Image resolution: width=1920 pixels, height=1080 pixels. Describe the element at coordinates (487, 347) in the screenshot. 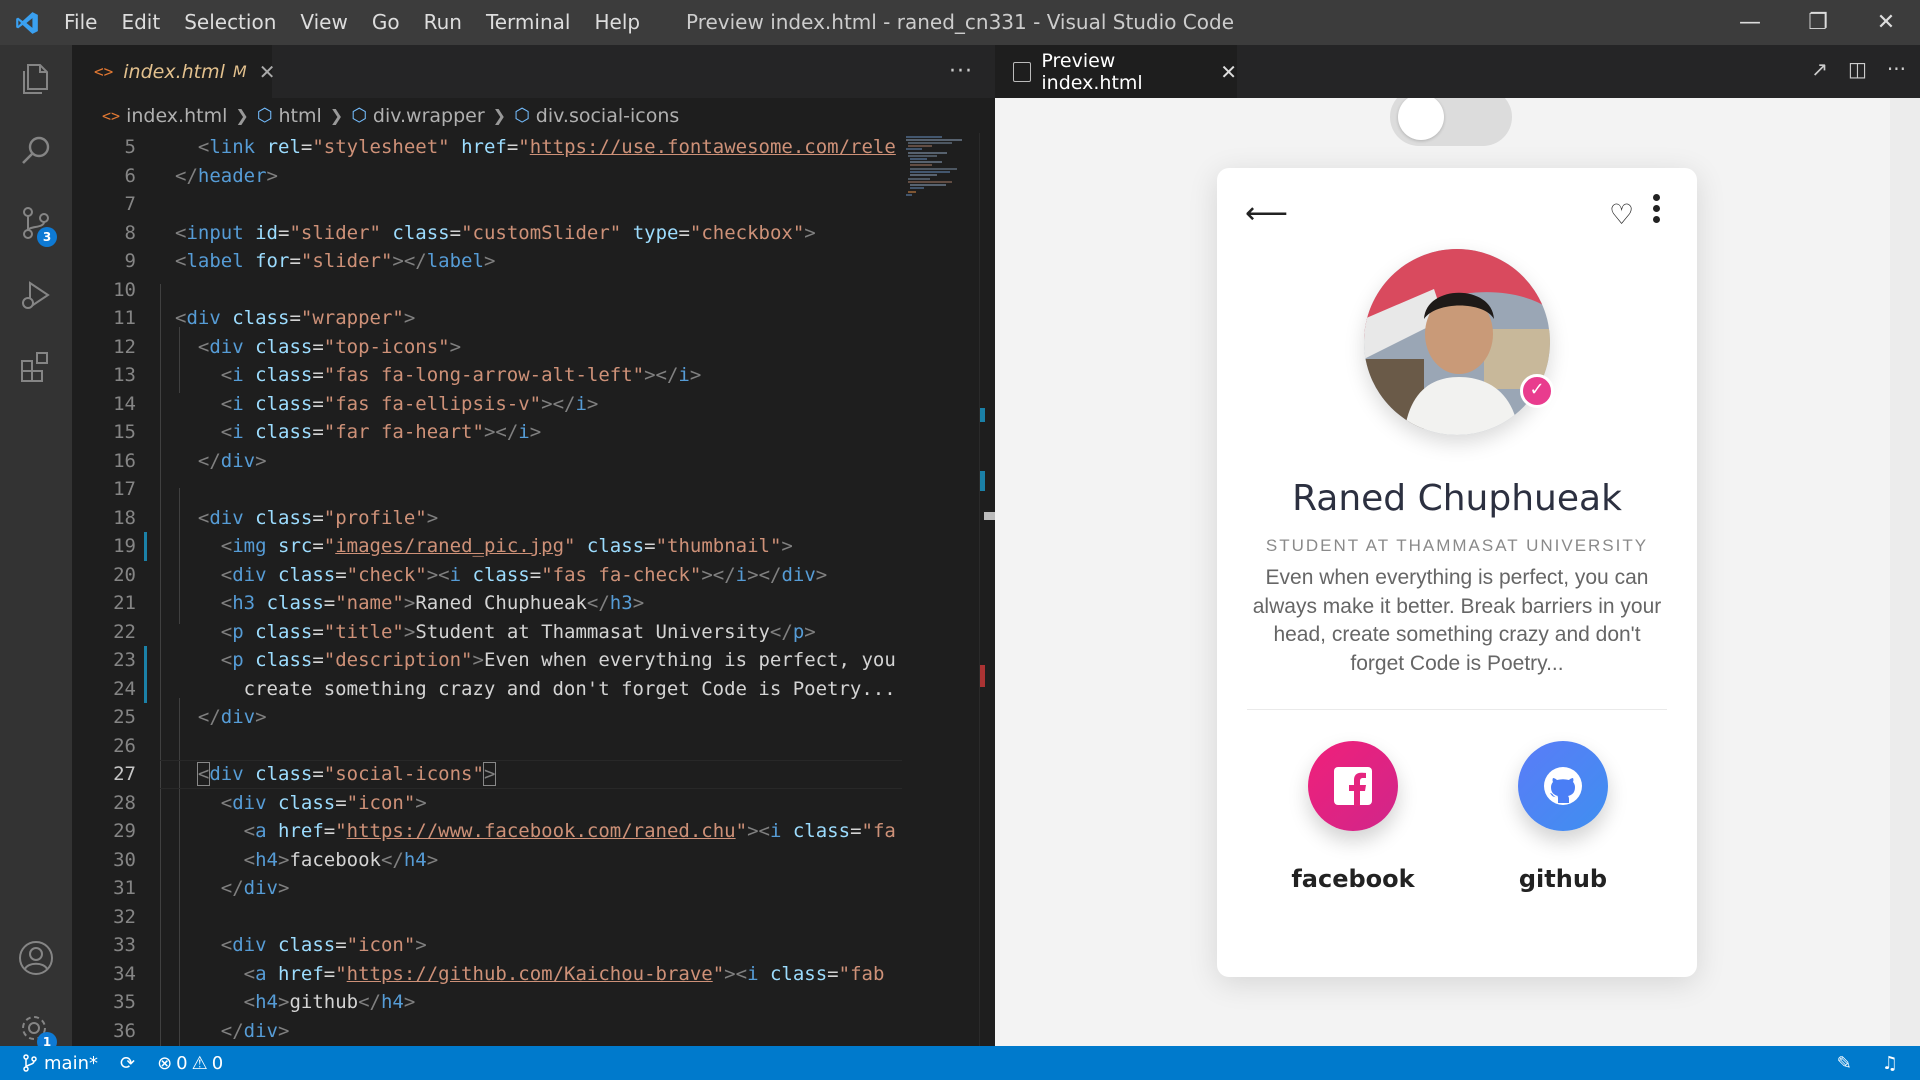

I see `code-line: 12 <div class="top-icons">` at that location.